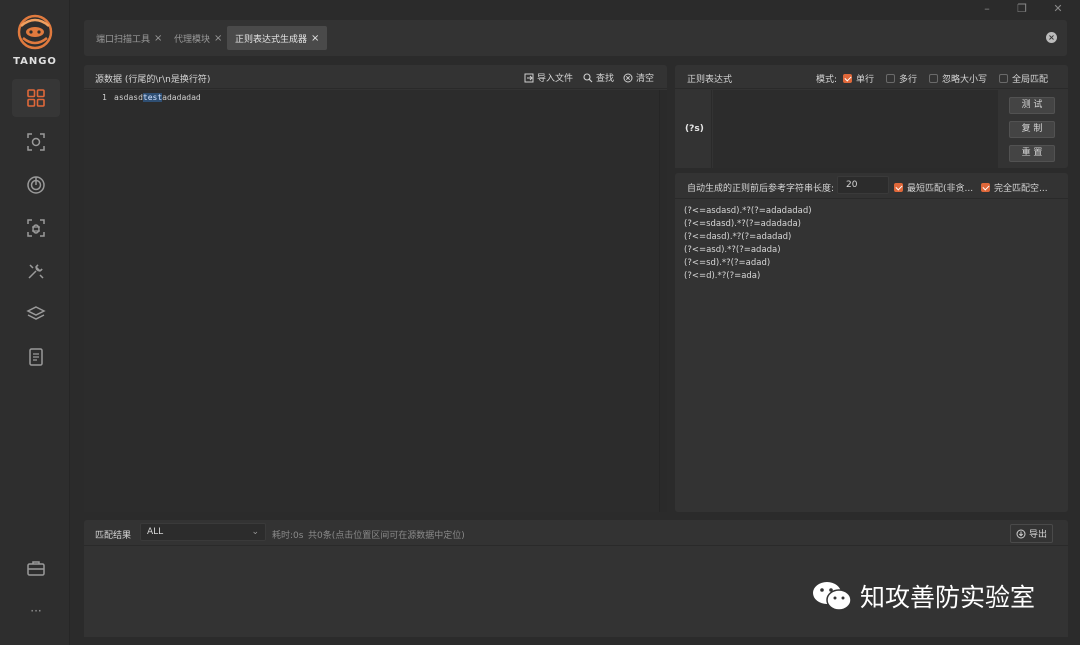 This screenshot has height=645, width=1080. I want to click on logo-text: TANGO, so click(35, 61).